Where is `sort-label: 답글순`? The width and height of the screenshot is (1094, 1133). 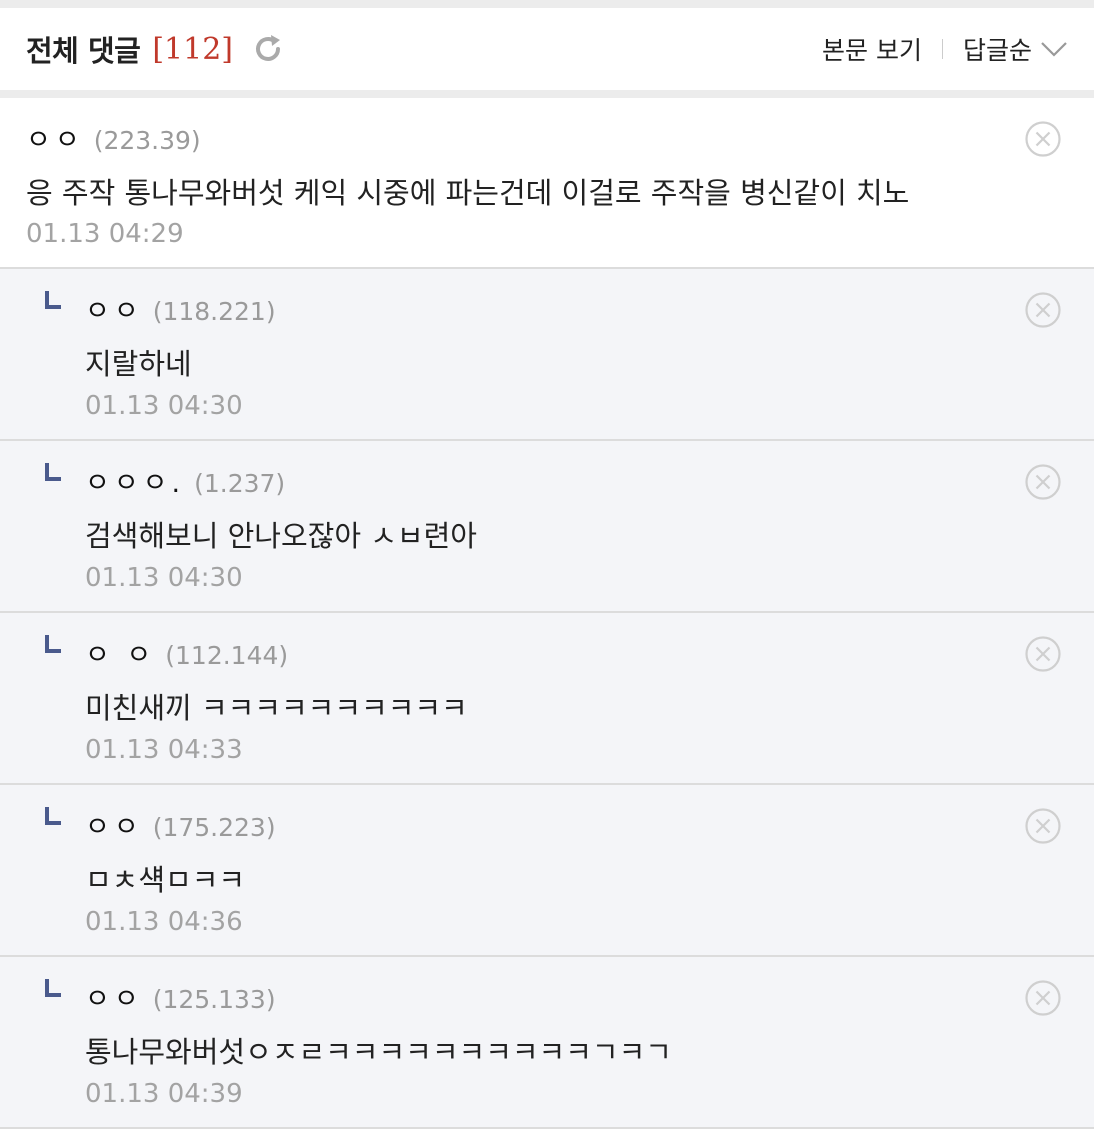
sort-label: 답글순 is located at coordinates (997, 50).